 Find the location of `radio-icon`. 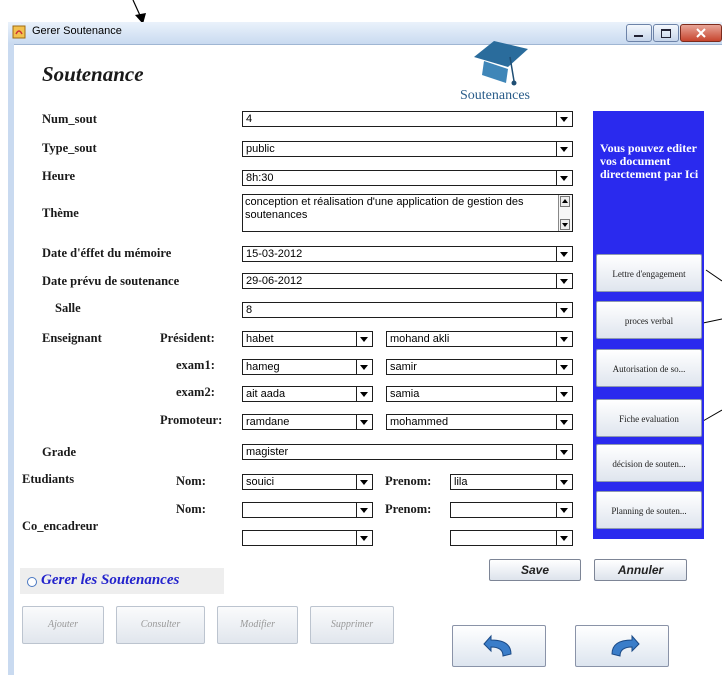

radio-icon is located at coordinates (32, 582).